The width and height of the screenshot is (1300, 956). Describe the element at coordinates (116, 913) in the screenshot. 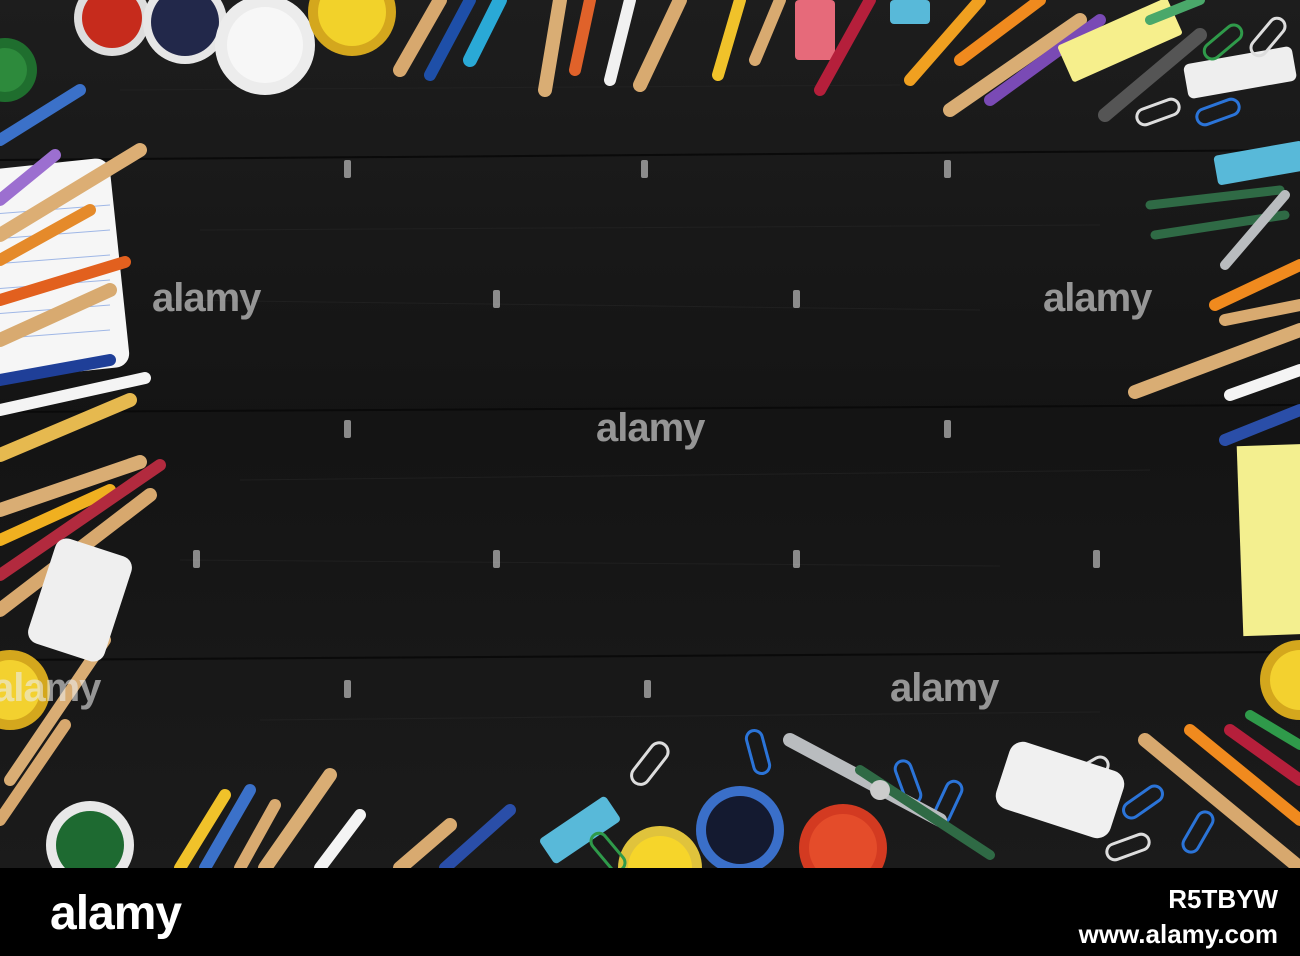

I see `footer-logo: alamy` at that location.